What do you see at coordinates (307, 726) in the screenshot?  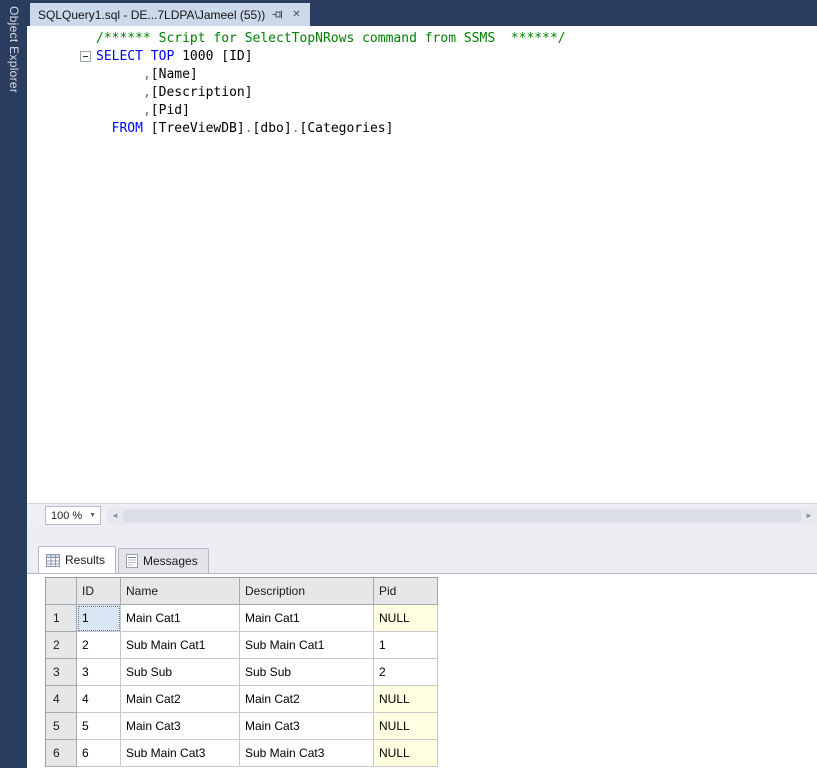 I see `cell-r5-description: Main Cat3` at bounding box center [307, 726].